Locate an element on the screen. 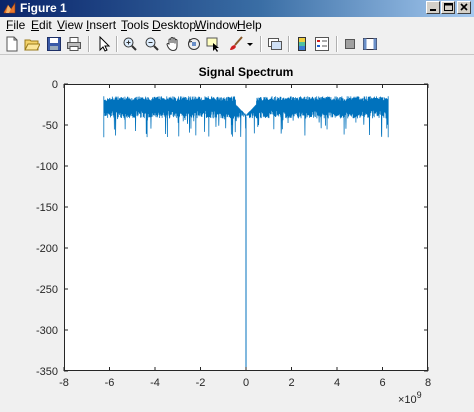  brush-dropdown-icon is located at coordinates (250, 44).